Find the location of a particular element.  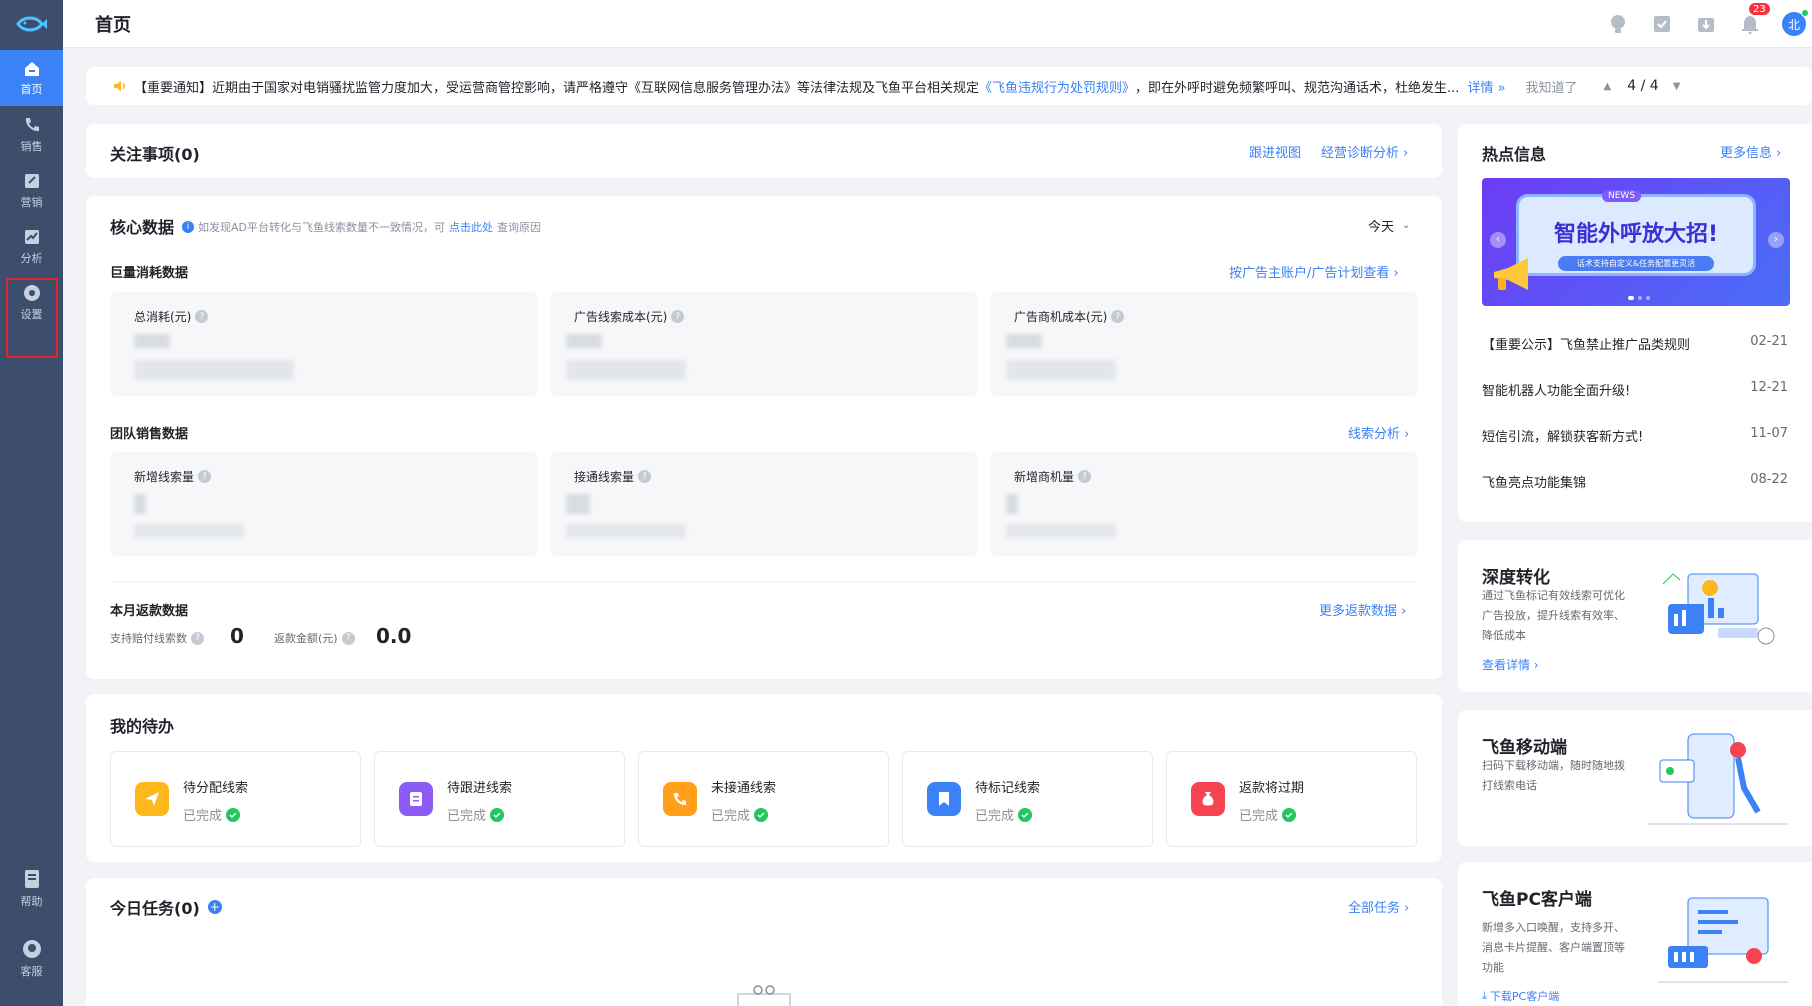

hot-item: 智能机器人功能全面升级! 12-21 is located at coordinates (1635, 389).